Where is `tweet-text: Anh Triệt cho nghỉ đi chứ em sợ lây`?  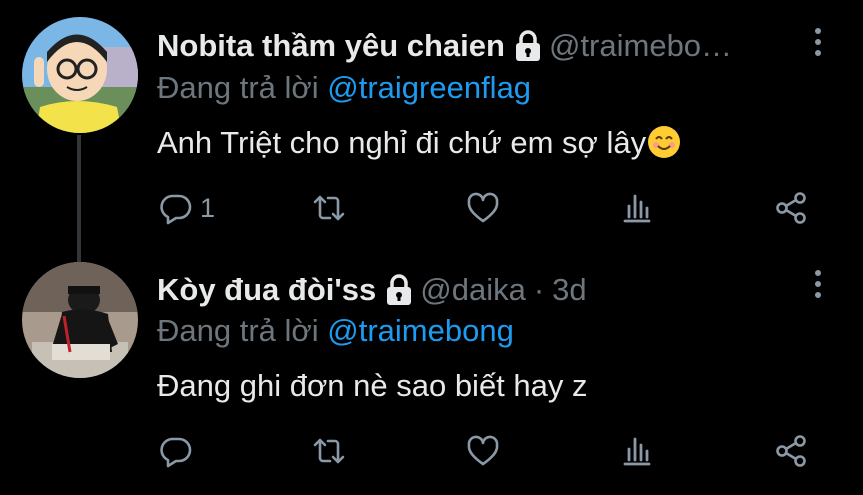
tweet-text: Anh Triệt cho nghỉ đi chứ em sợ lây is located at coordinates (419, 143).